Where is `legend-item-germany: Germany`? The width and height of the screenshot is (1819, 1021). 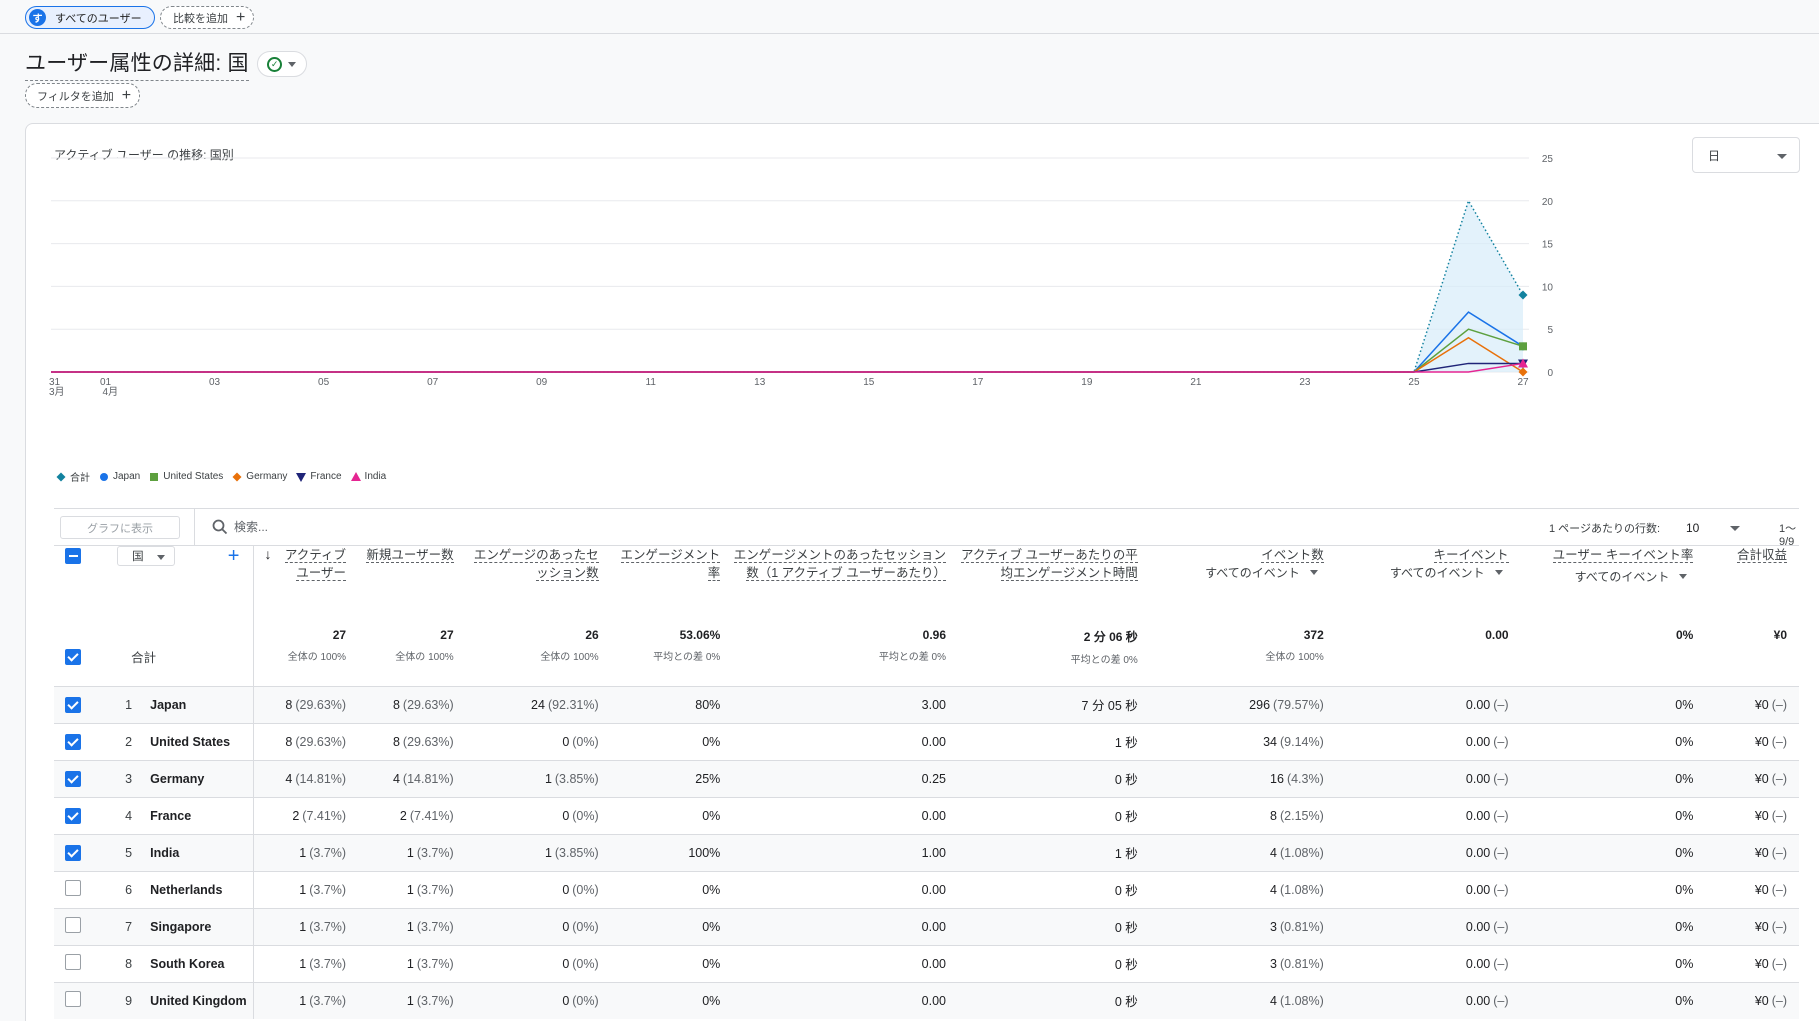 legend-item-germany: Germany is located at coordinates (259, 476).